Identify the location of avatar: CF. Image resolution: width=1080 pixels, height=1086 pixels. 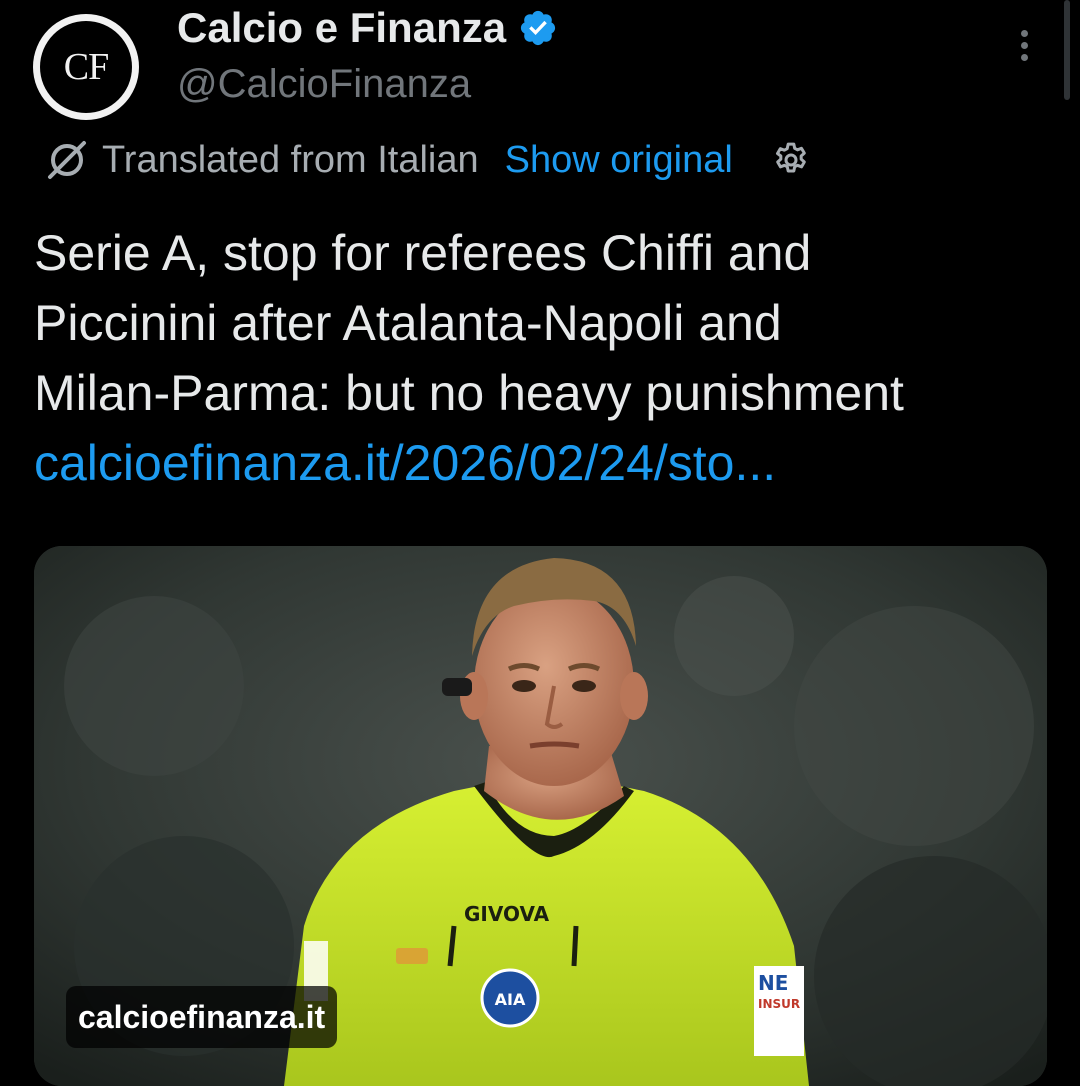
(86, 67).